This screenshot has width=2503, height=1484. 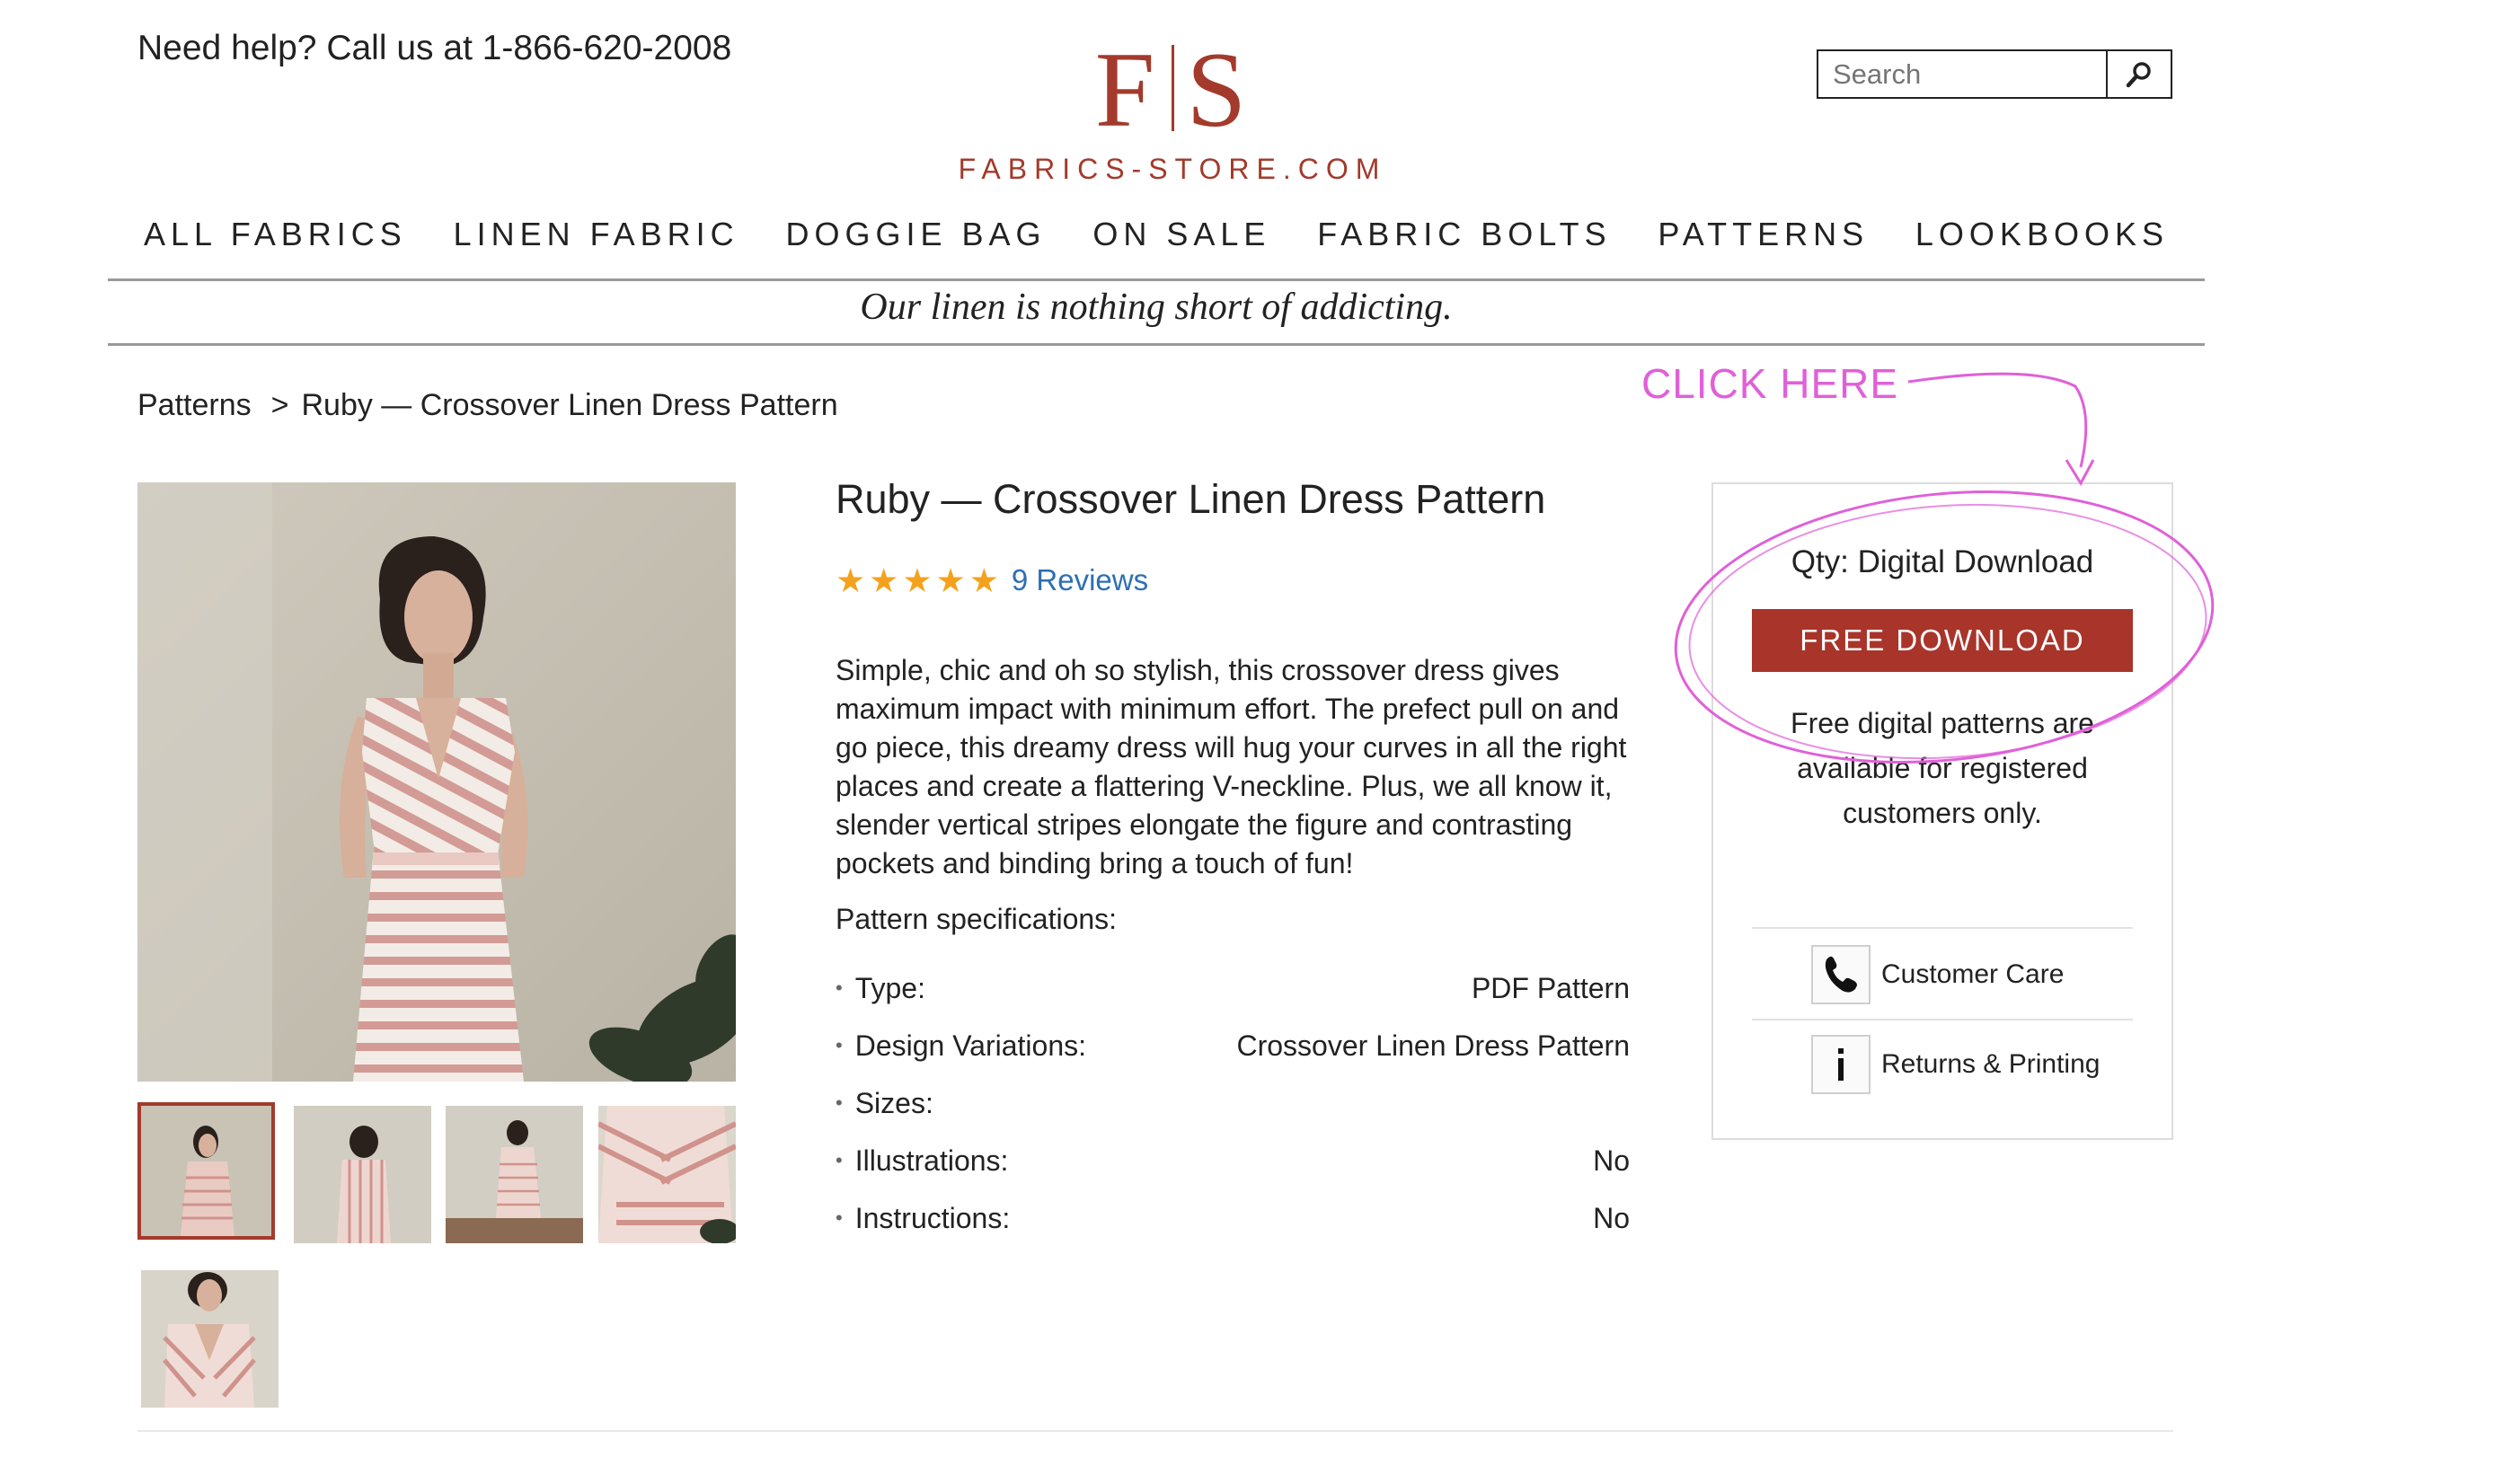 What do you see at coordinates (1943, 640) in the screenshot?
I see `free-download-button: FREE DOWNLOAD` at bounding box center [1943, 640].